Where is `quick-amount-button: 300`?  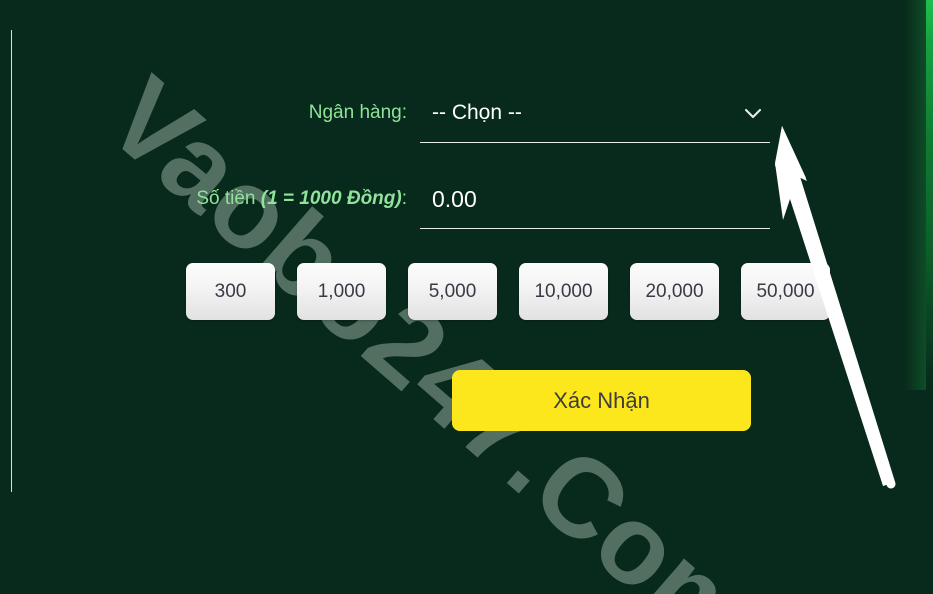 quick-amount-button: 300 is located at coordinates (230, 291).